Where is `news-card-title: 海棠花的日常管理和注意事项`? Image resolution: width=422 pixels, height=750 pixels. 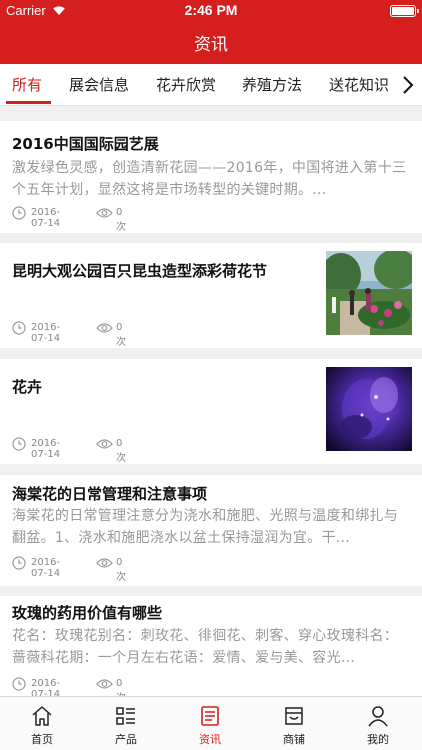 news-card-title: 海棠花的日常管理和注意事项 is located at coordinates (110, 494).